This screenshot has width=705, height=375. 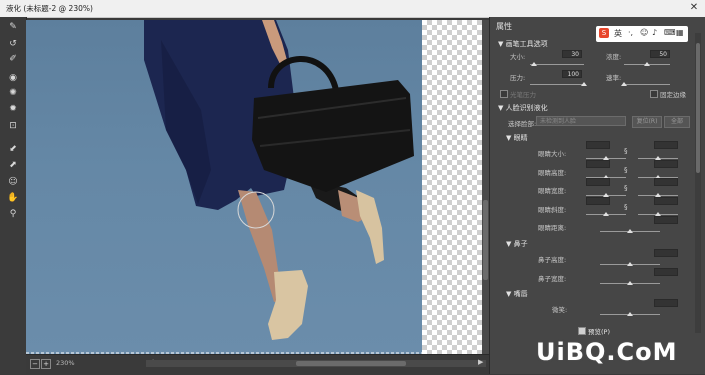 I want to click on panel-scrollbar, so click(x=698, y=183).